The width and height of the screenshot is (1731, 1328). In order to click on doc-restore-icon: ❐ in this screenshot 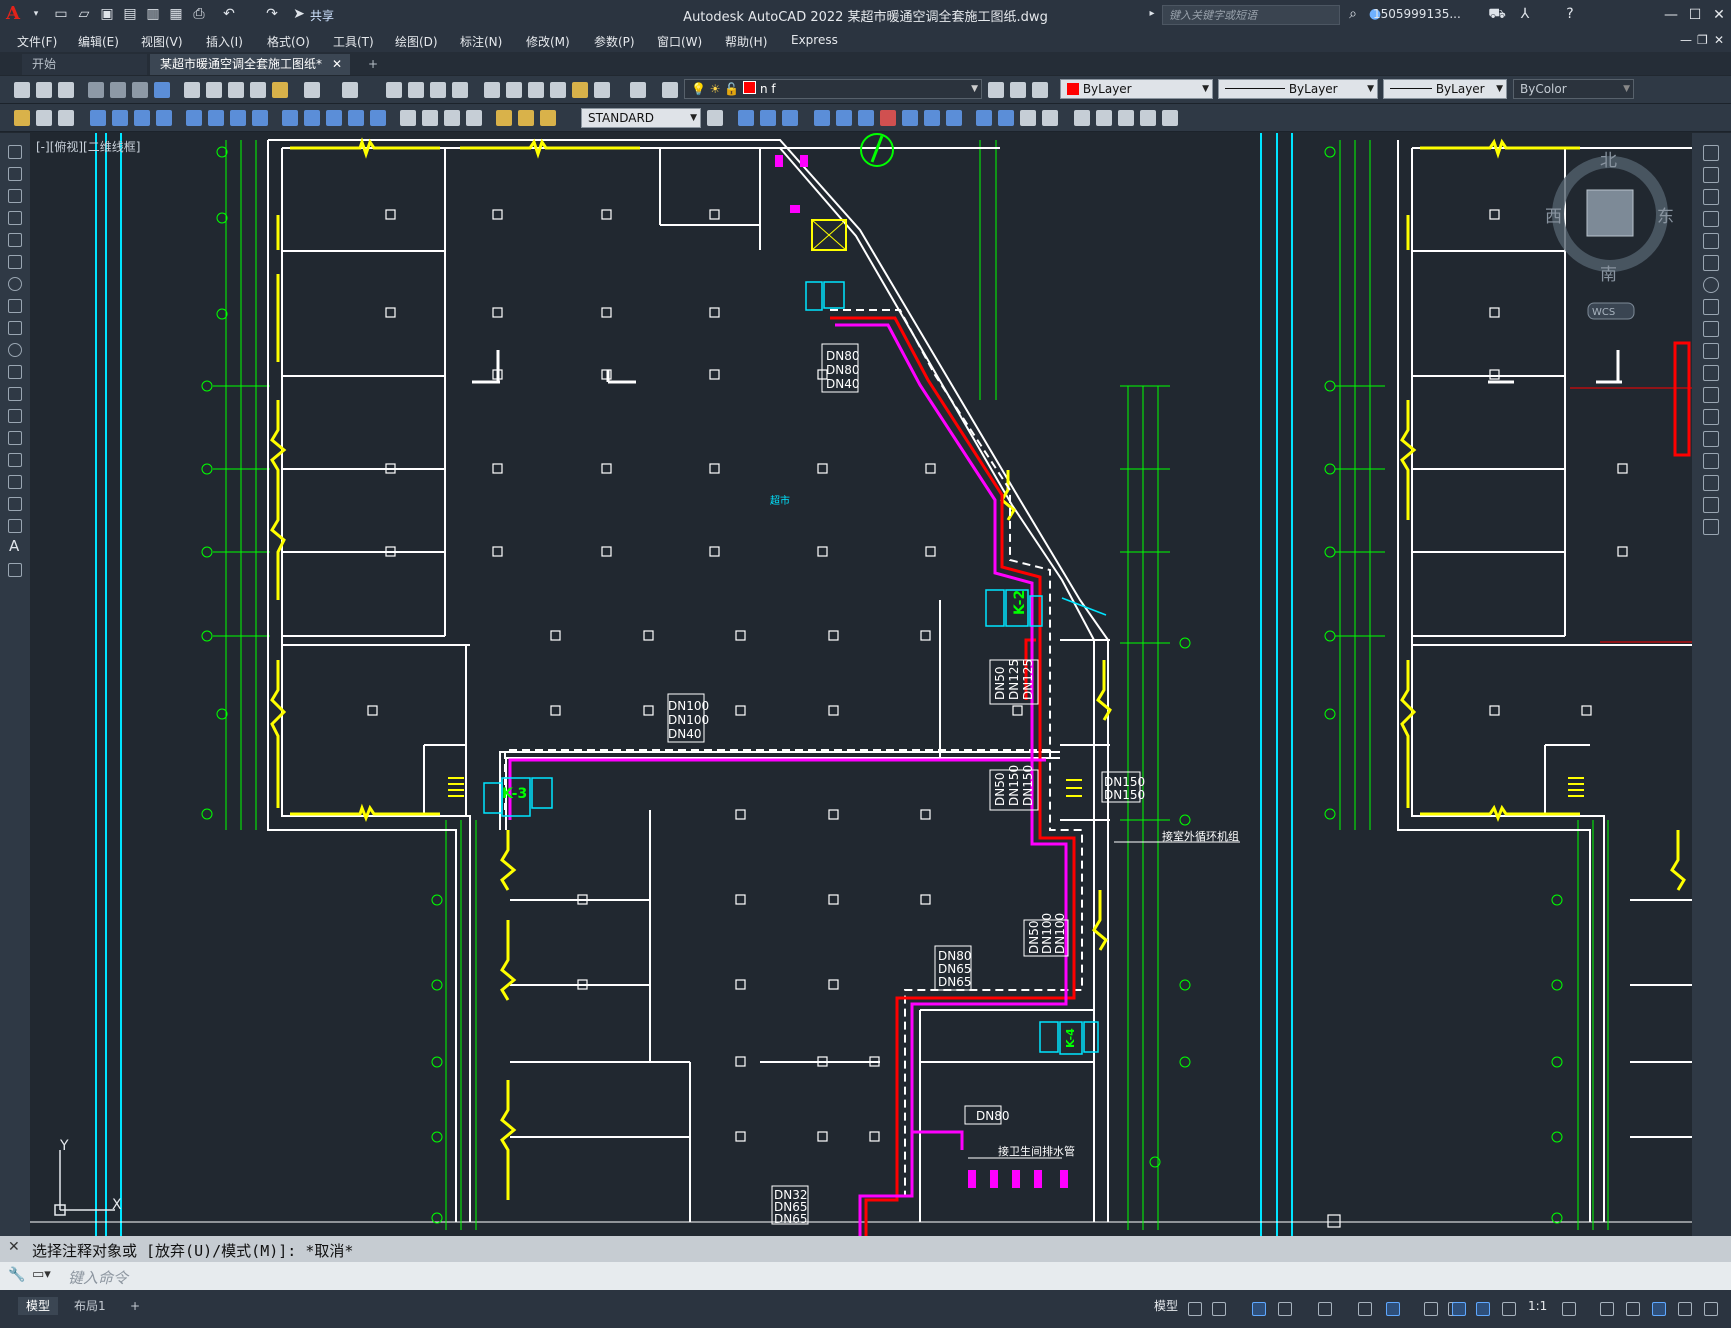, I will do `click(1702, 40)`.